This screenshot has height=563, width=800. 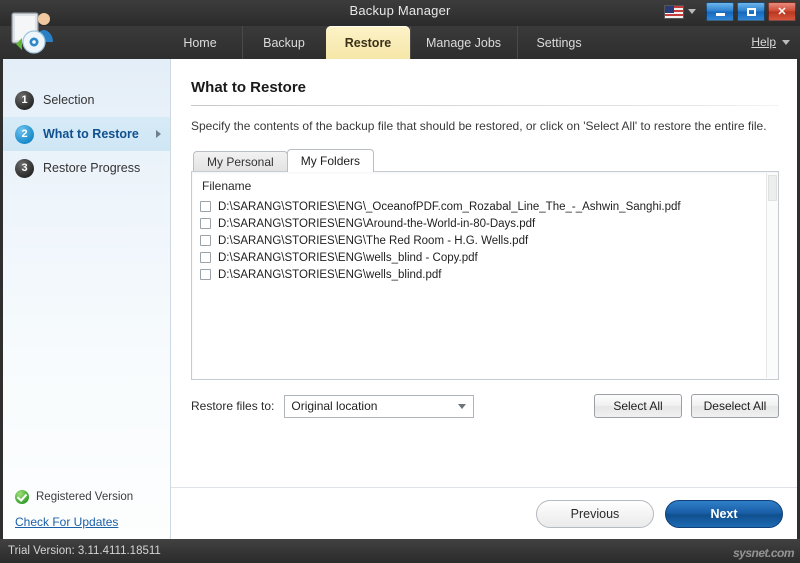 What do you see at coordinates (24, 168) in the screenshot?
I see `step-number-badge: 3` at bounding box center [24, 168].